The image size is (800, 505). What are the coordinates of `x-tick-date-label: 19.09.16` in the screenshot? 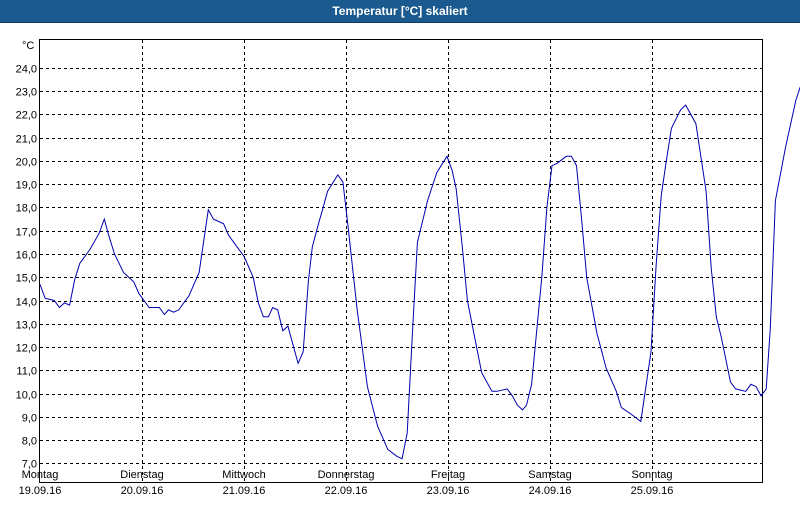 It's located at (40, 491).